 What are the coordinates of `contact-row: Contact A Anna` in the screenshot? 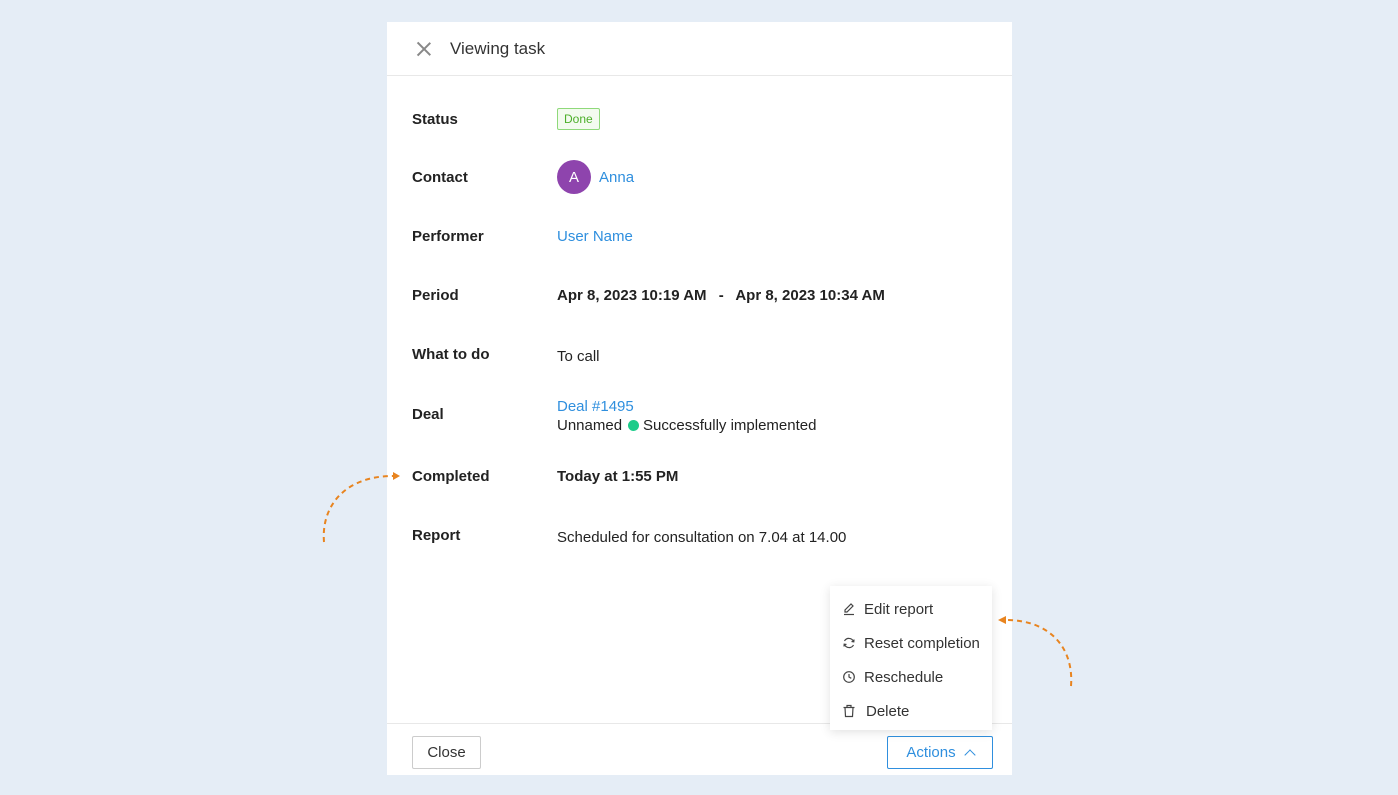 It's located at (702, 177).